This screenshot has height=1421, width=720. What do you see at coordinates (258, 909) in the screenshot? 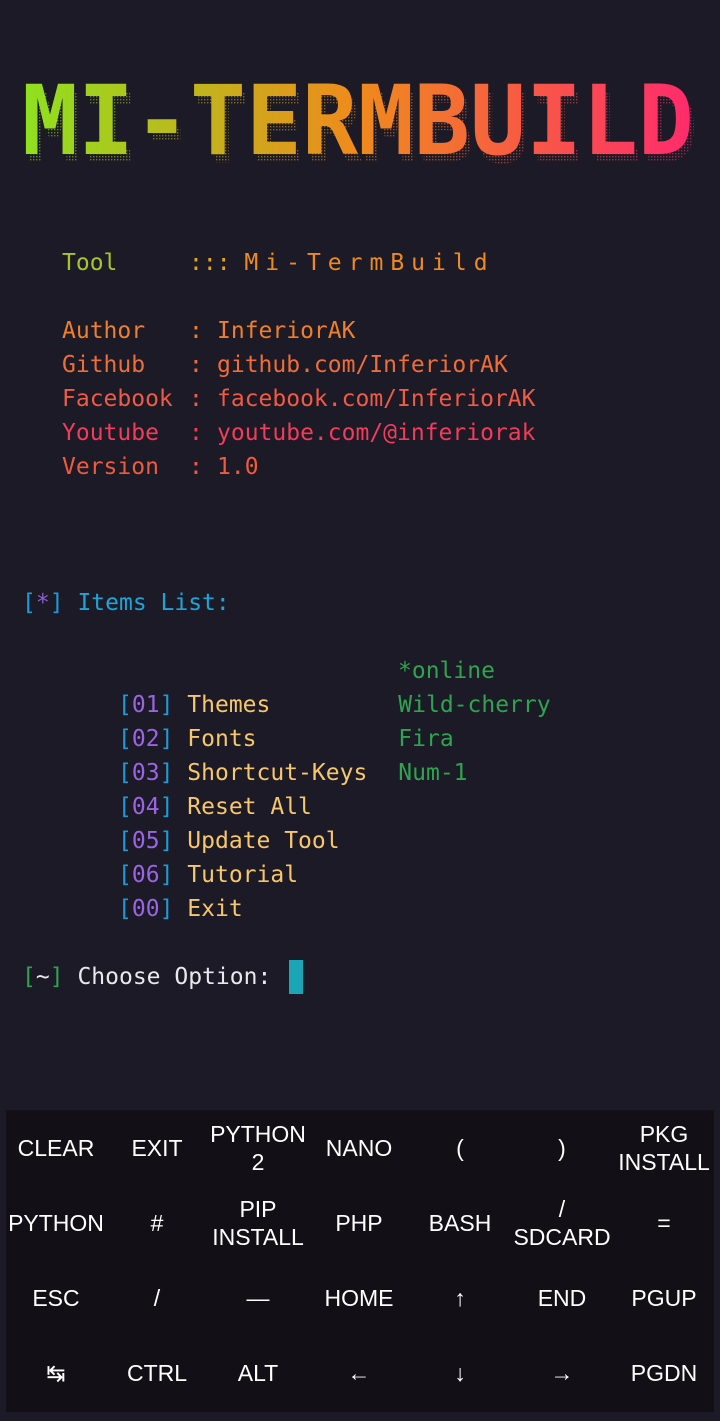
I see `menu-item-00: [00] Exit` at bounding box center [258, 909].